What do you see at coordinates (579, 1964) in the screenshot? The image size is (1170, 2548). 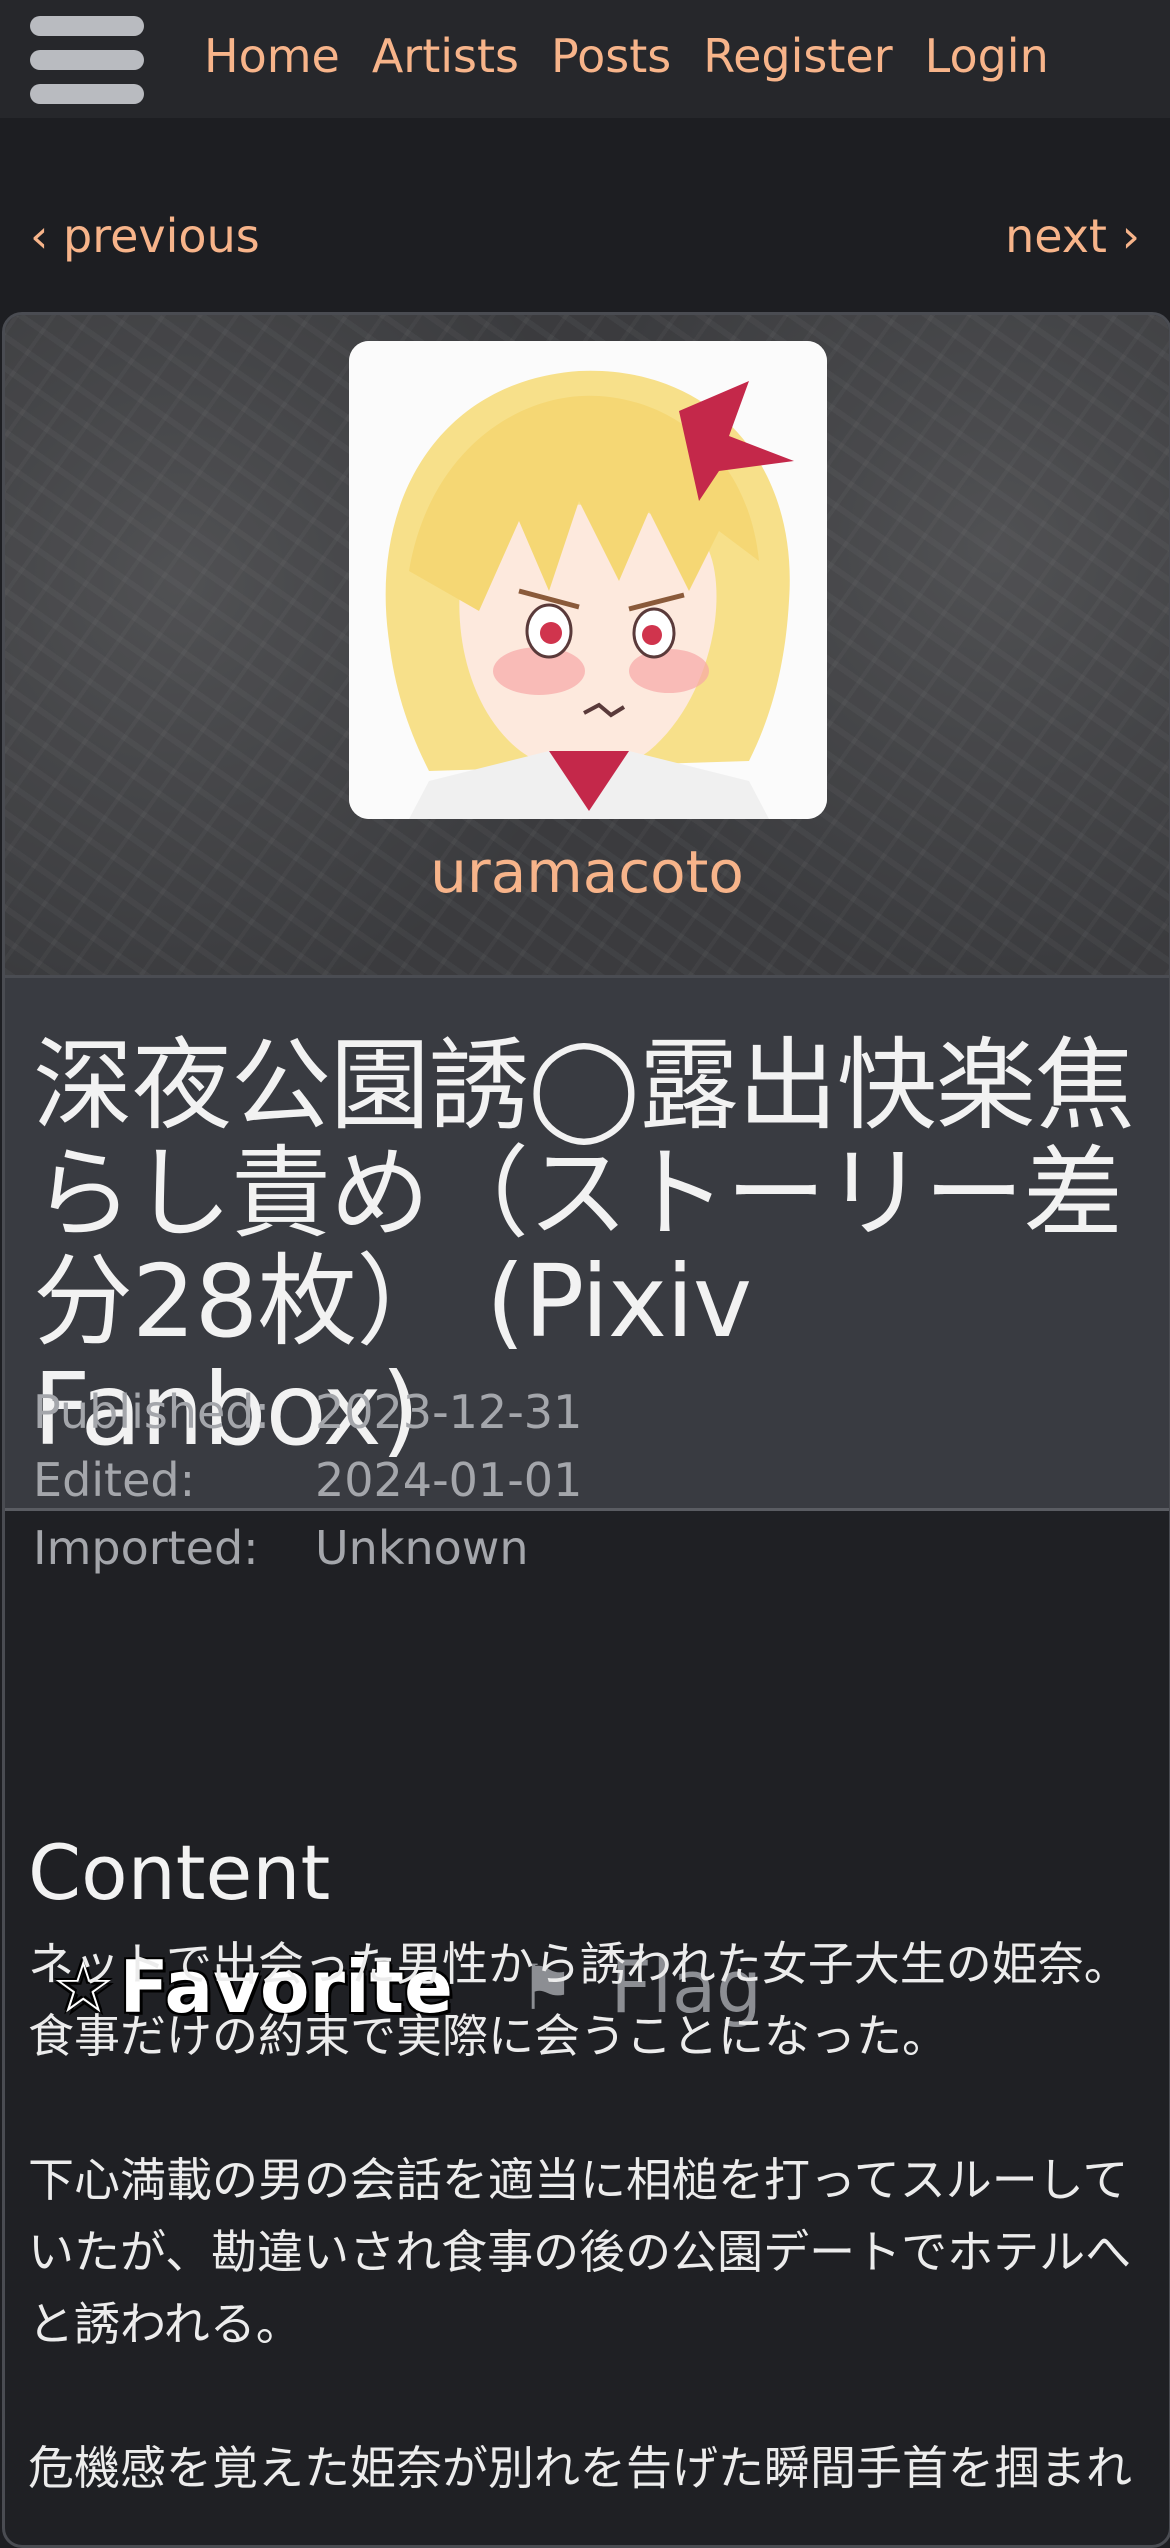 I see `content-paragraph: ネットで出会った男性から誘われた女子大生の姫奈。` at bounding box center [579, 1964].